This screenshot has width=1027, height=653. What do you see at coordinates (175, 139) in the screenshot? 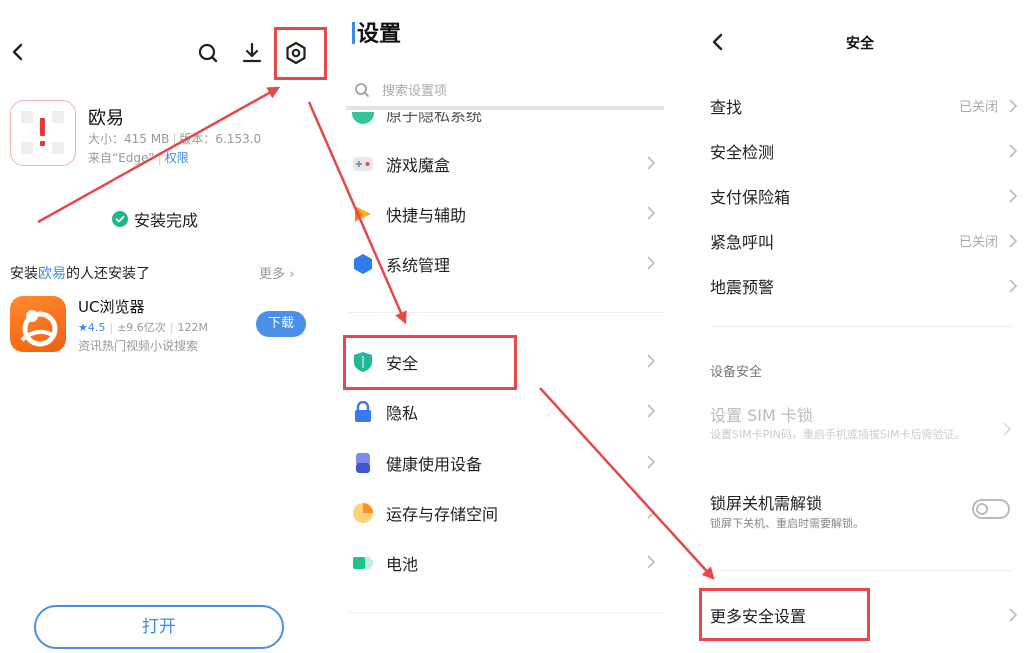
I see `app-size-version: 大小：415 MB | 版本：6.153.0` at bounding box center [175, 139].